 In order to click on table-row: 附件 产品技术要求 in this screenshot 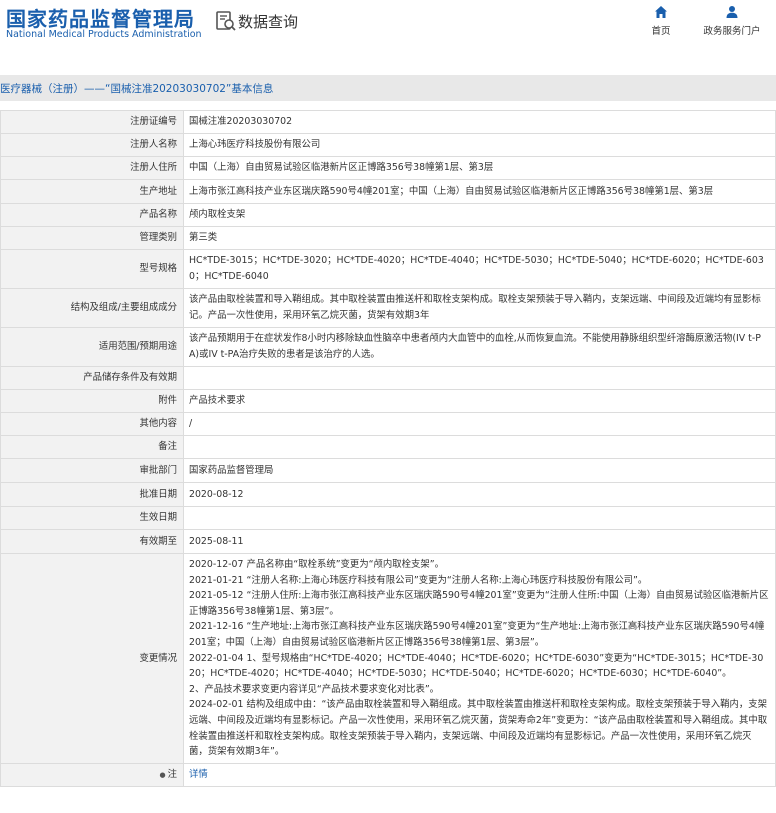, I will do `click(388, 401)`.